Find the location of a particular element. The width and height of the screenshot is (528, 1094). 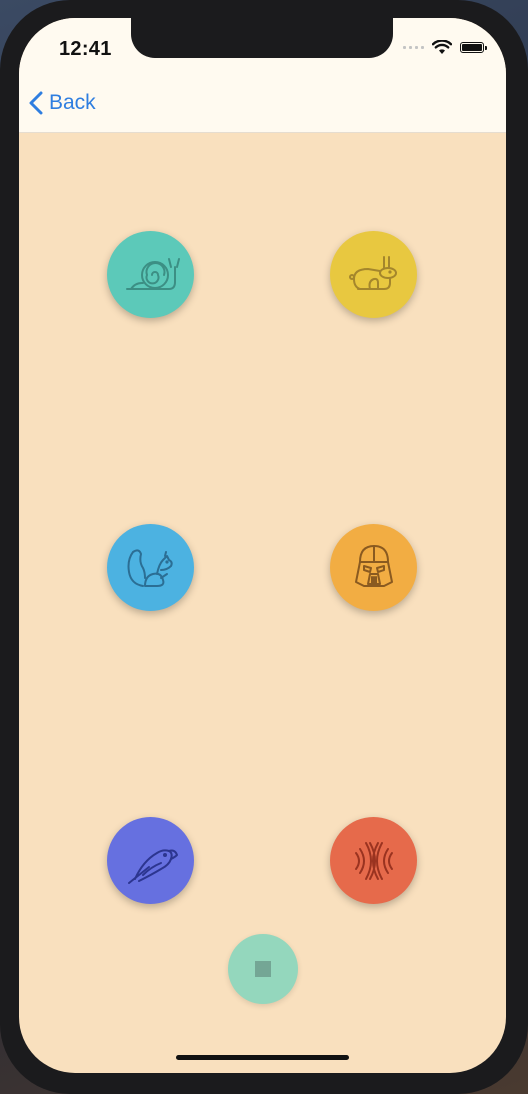

rabbit-button is located at coordinates (373, 274).